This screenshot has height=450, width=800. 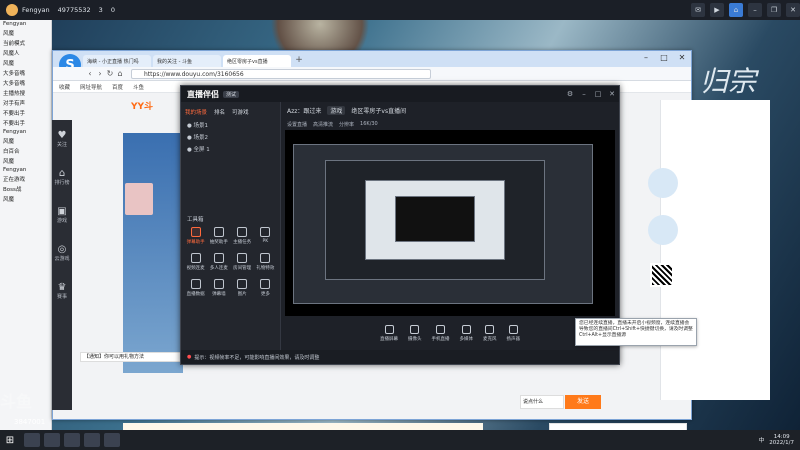 I want to click on toolbox-item: 弹幕墙, so click(x=218, y=288).